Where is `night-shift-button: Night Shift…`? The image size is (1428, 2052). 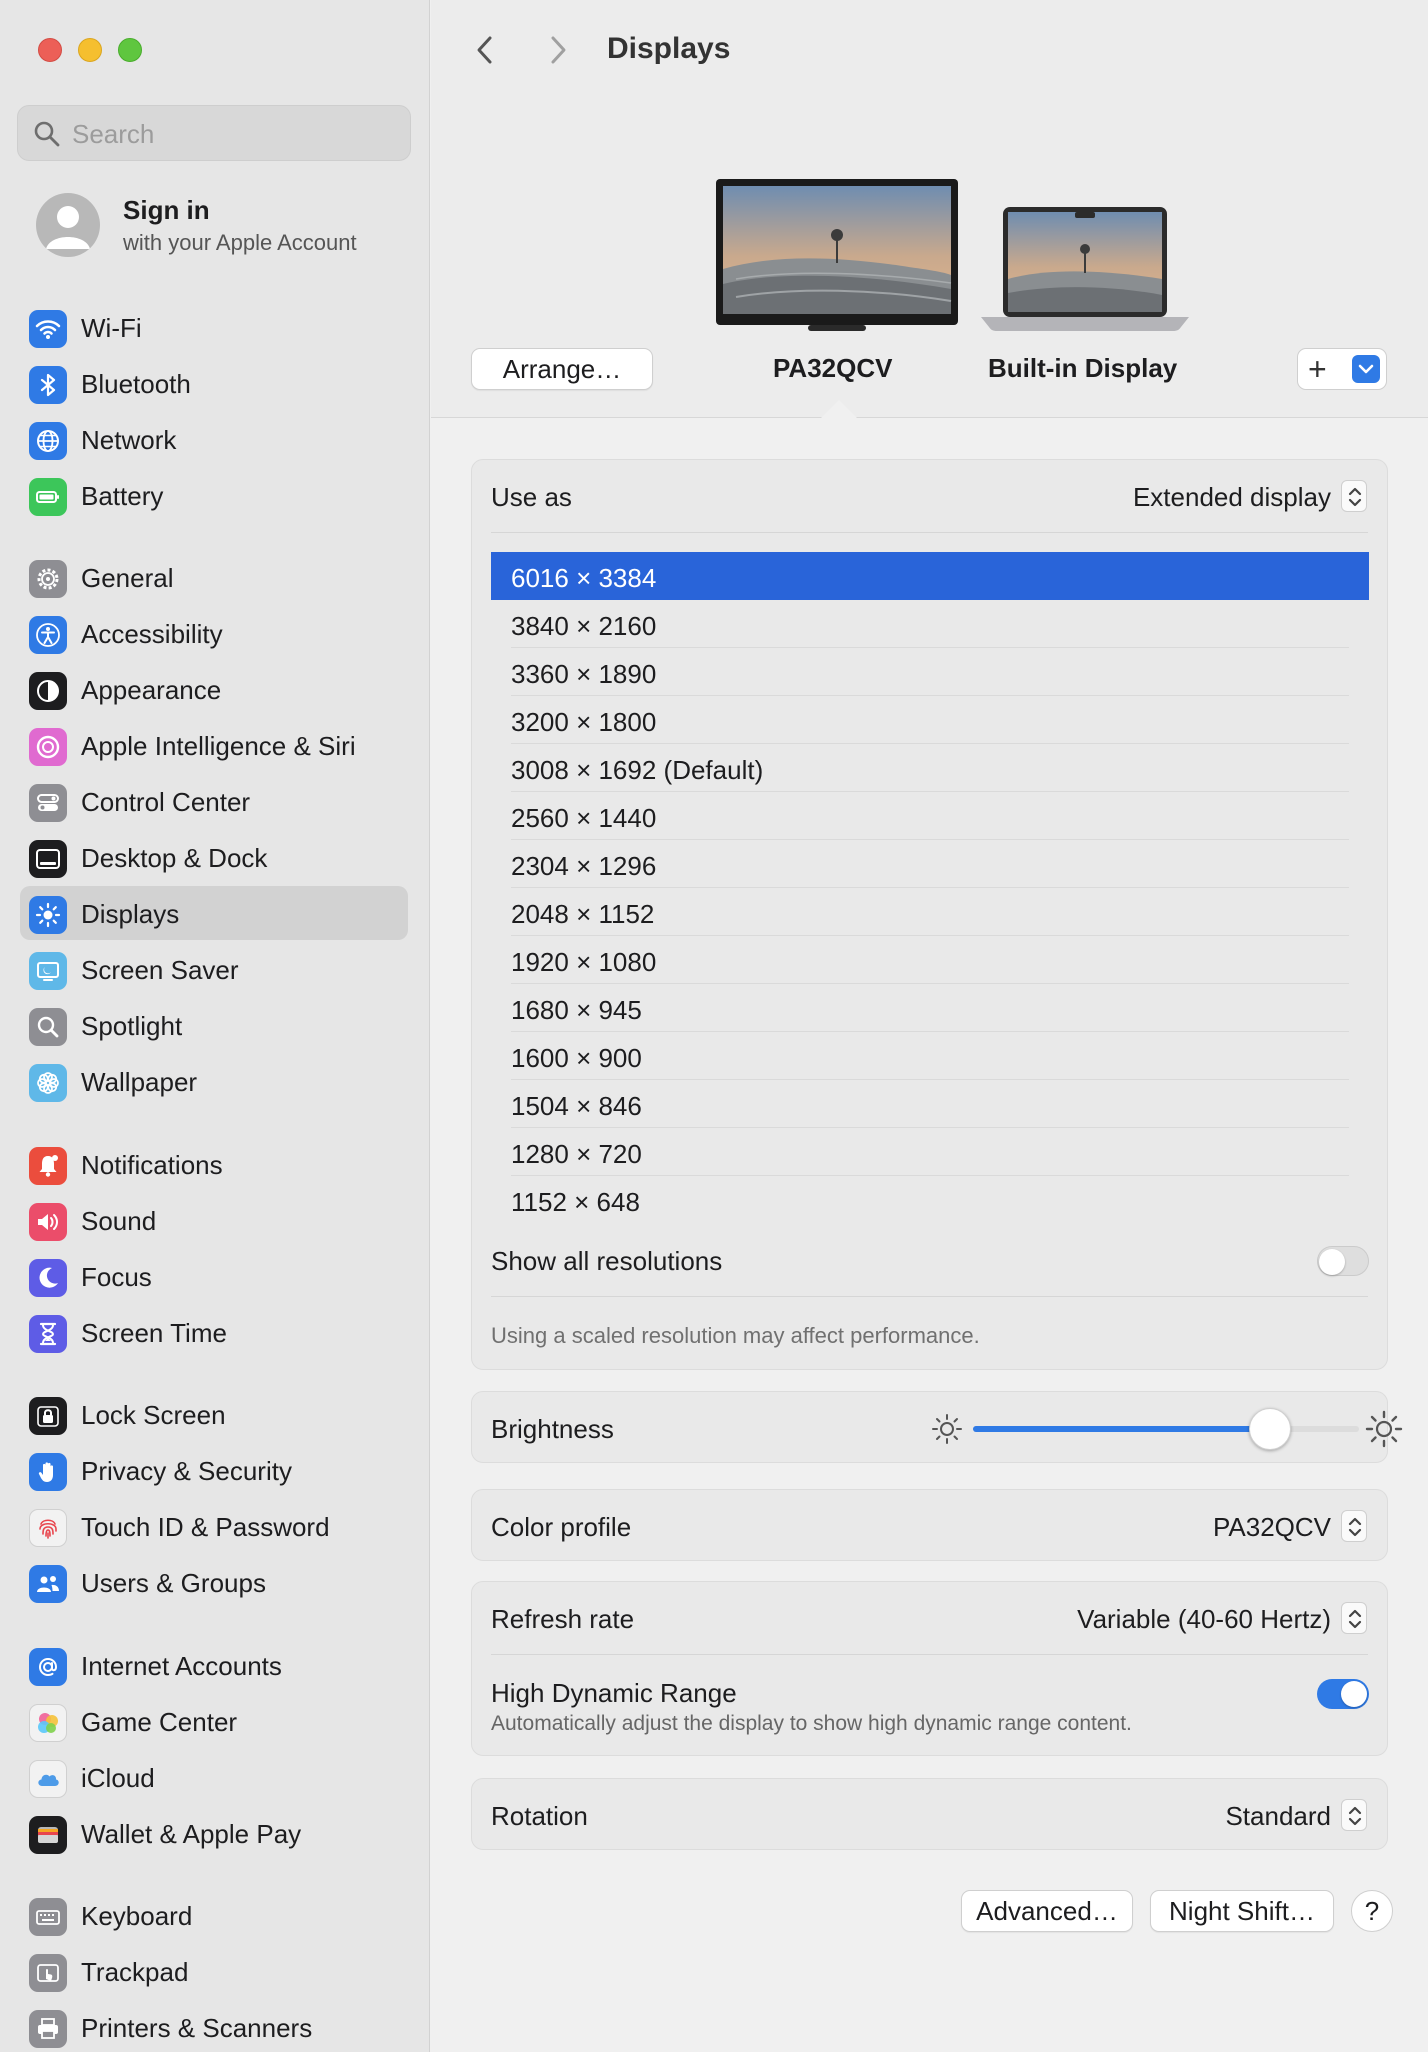 night-shift-button: Night Shift… is located at coordinates (1242, 1911).